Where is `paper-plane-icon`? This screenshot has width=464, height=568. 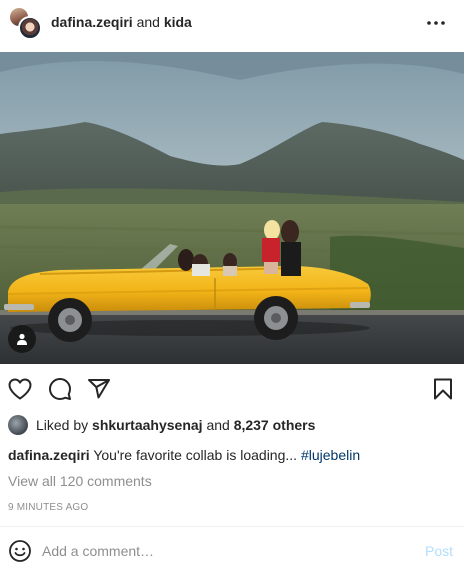
paper-plane-icon is located at coordinates (99, 389).